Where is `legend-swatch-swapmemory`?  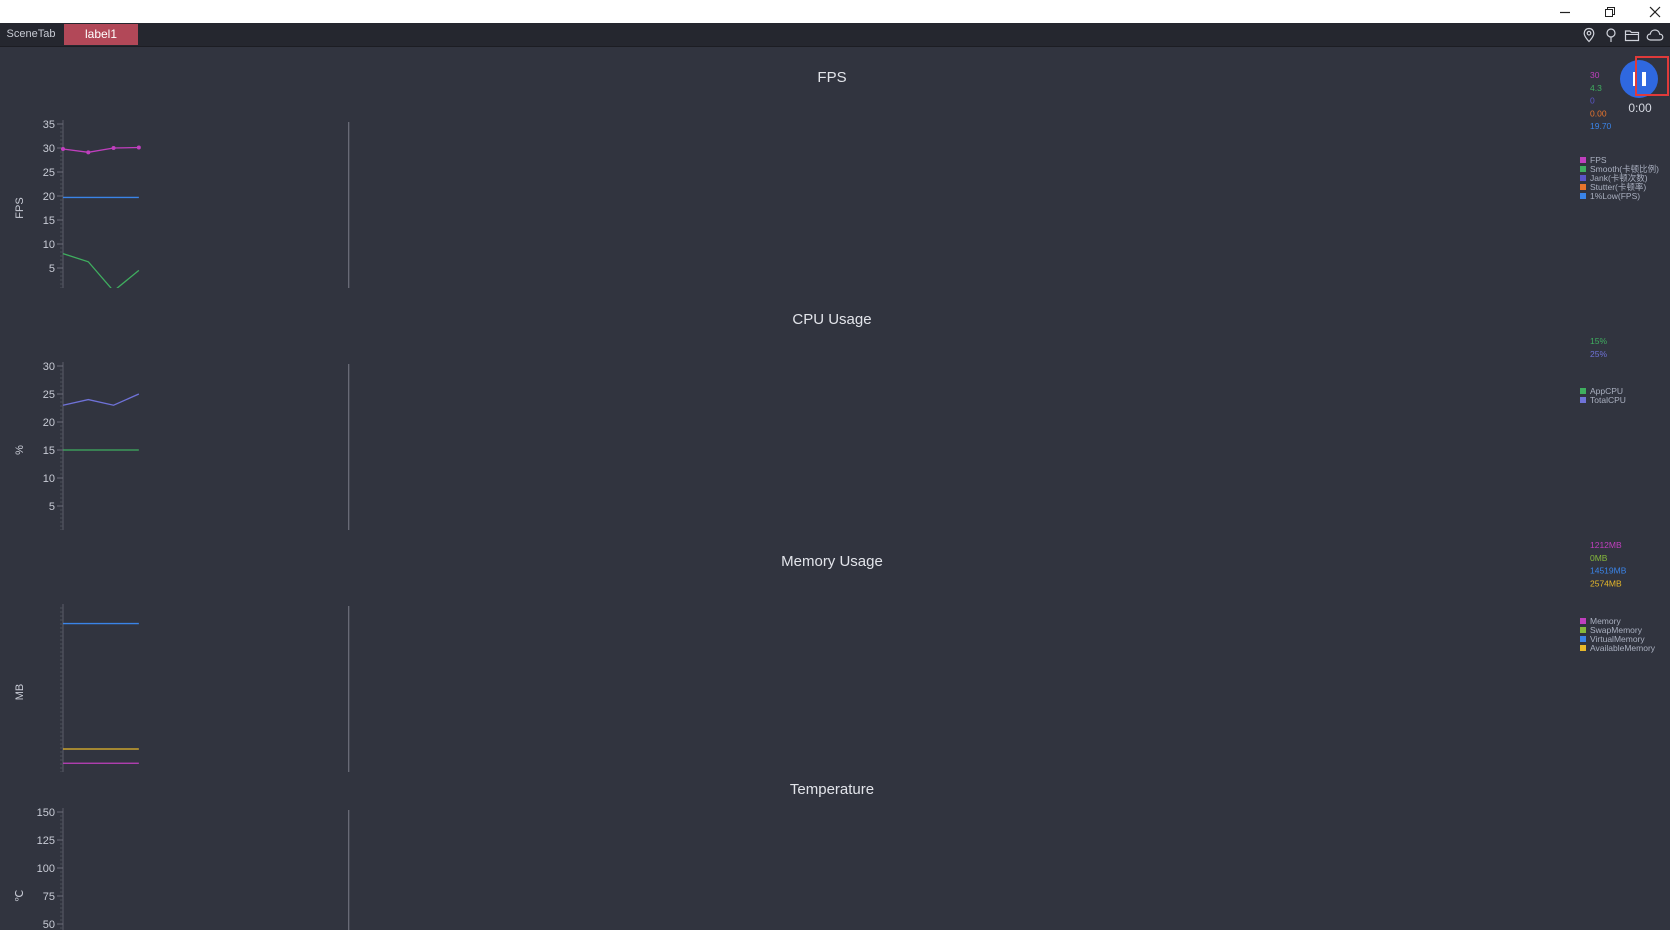
legend-swatch-swapmemory is located at coordinates (1583, 630).